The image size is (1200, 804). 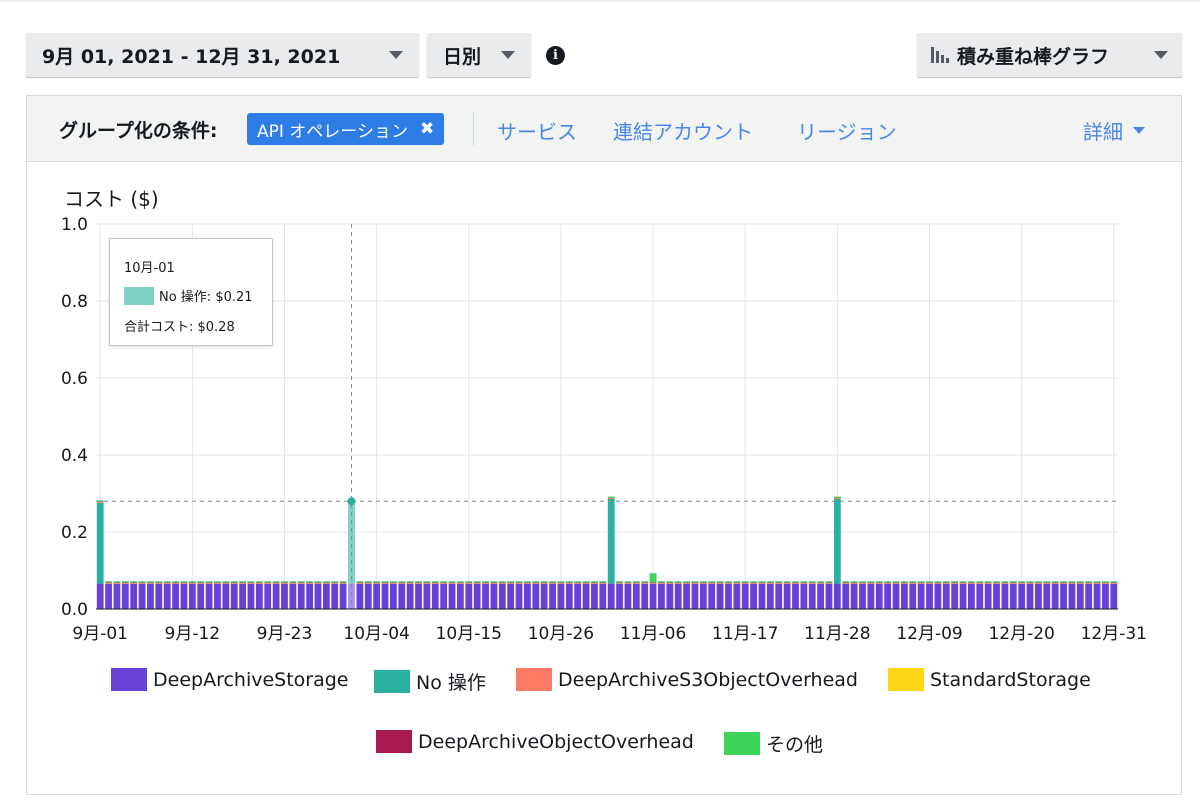 What do you see at coordinates (837, 634) in the screenshot?
I see `x-tick-label: 11月-28` at bounding box center [837, 634].